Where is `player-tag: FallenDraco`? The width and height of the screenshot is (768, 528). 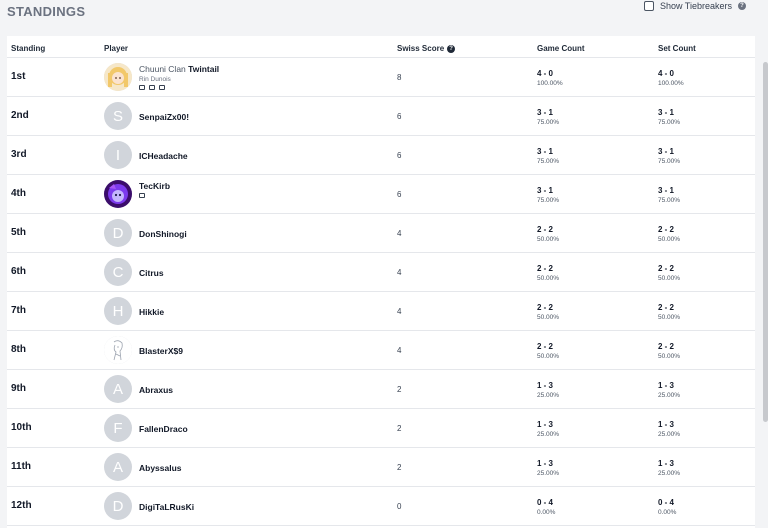
player-tag: FallenDraco is located at coordinates (163, 429).